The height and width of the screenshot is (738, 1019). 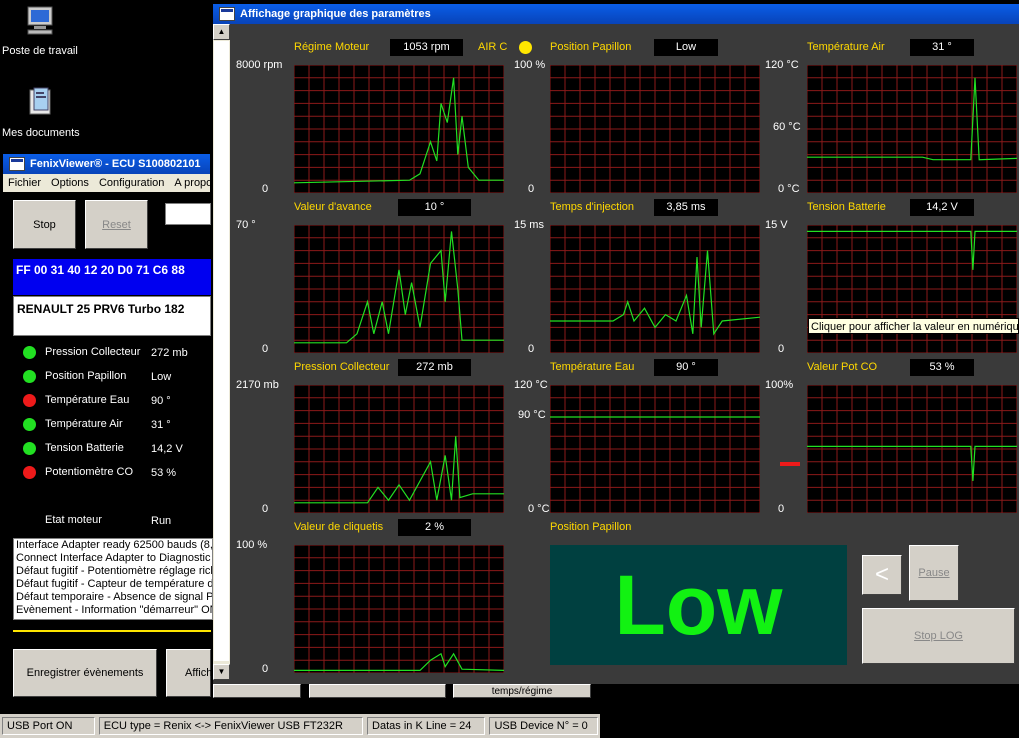 What do you see at coordinates (592, 367) in the screenshot?
I see `graph-temperature-eau-title: Température Eau` at bounding box center [592, 367].